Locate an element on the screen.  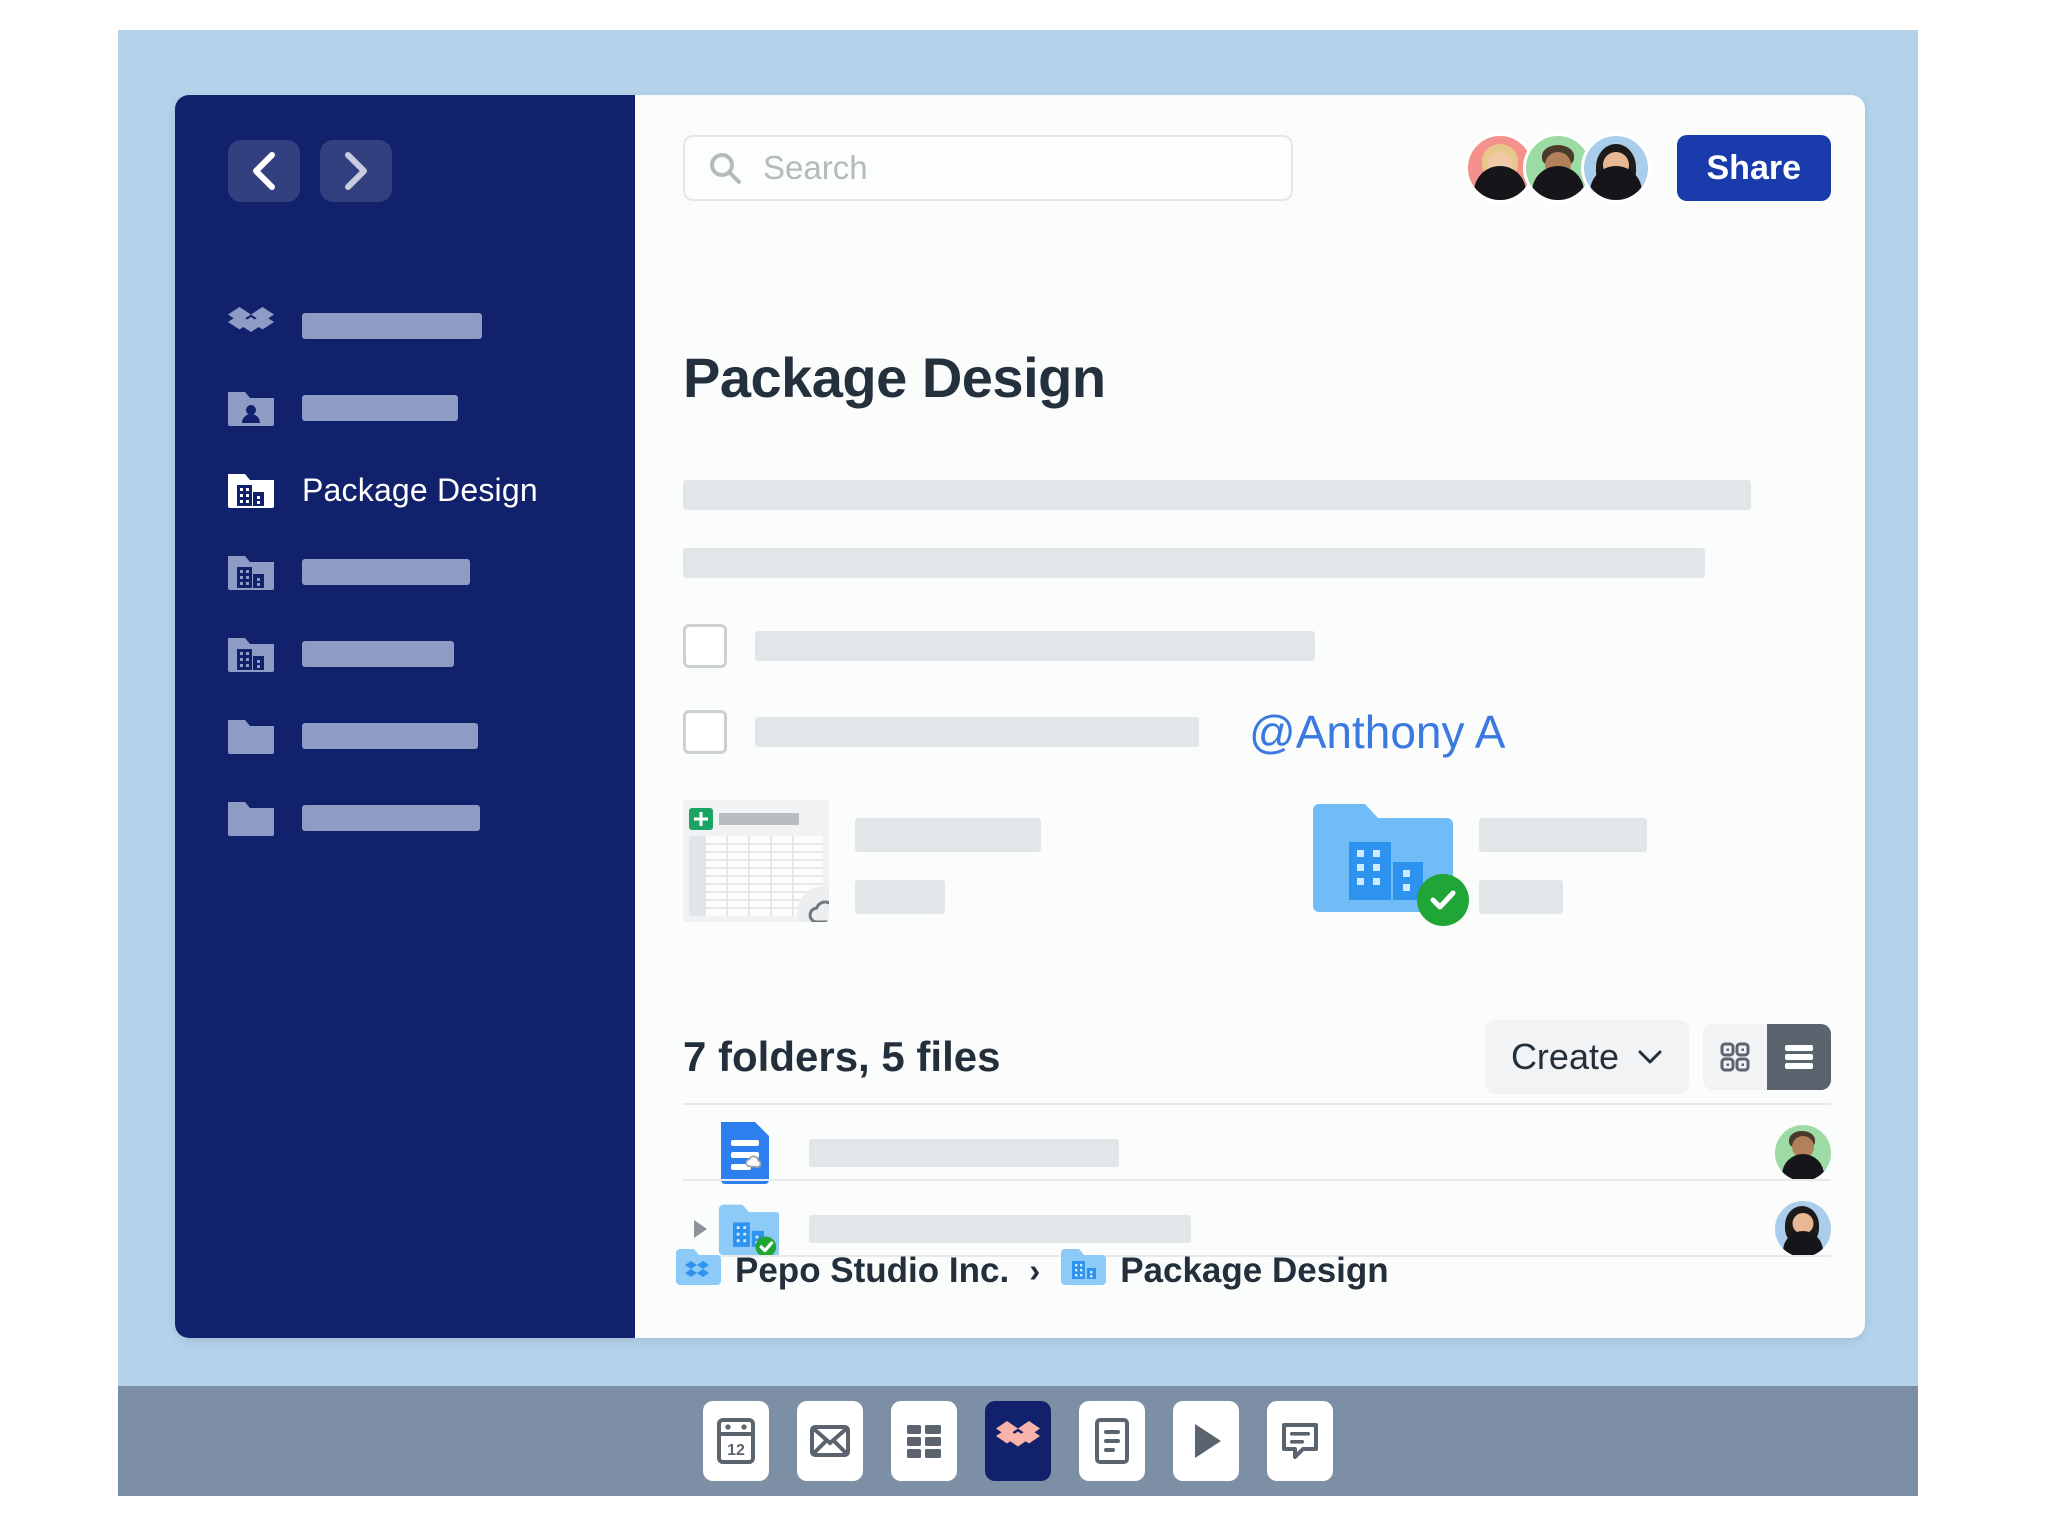
spreadsheet-card is located at coordinates (1003, 861).